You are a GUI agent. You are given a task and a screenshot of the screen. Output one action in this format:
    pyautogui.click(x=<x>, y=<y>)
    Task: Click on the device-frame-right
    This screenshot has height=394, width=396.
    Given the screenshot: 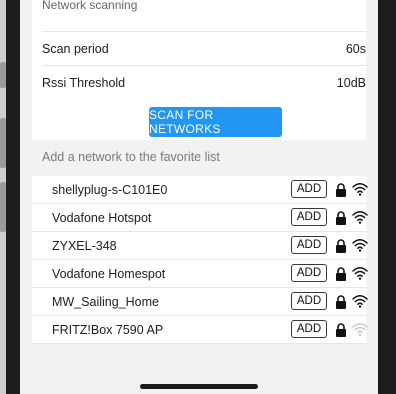 What is the action you would take?
    pyautogui.click(x=387, y=197)
    